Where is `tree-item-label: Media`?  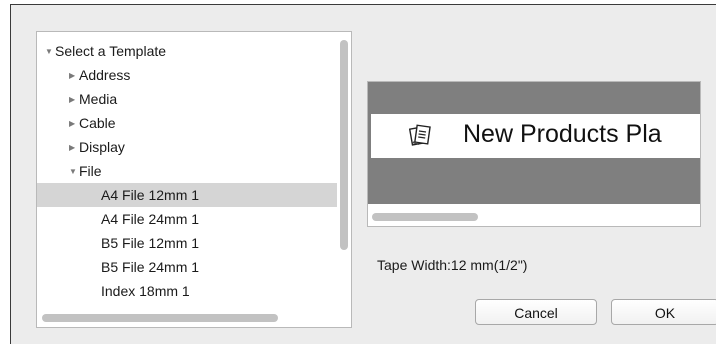 tree-item-label: Media is located at coordinates (98, 99).